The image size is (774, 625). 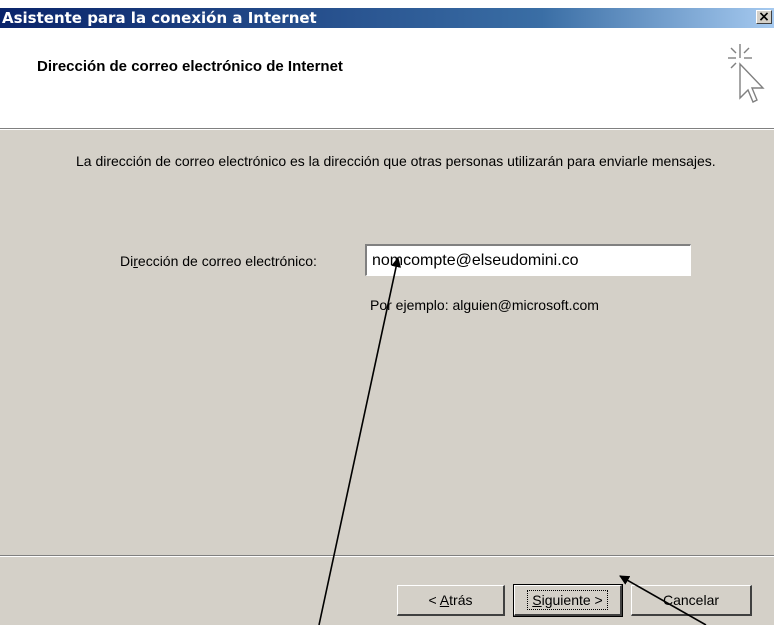 I want to click on email-label: Dirección de correo electrónico:, so click(x=218, y=261).